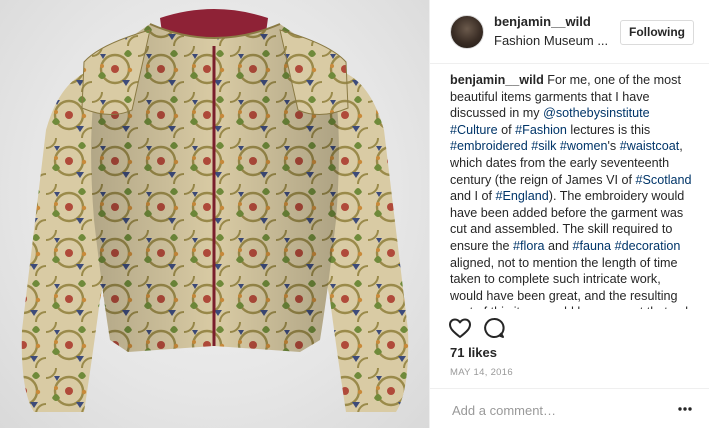  Describe the element at coordinates (552, 410) in the screenshot. I see `comment-input` at that location.